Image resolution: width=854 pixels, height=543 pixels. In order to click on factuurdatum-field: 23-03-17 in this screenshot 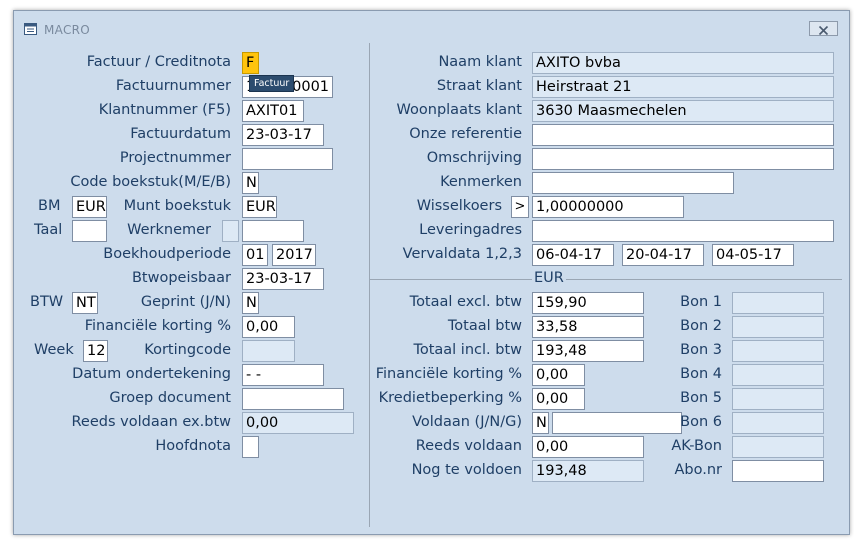, I will do `click(283, 135)`.